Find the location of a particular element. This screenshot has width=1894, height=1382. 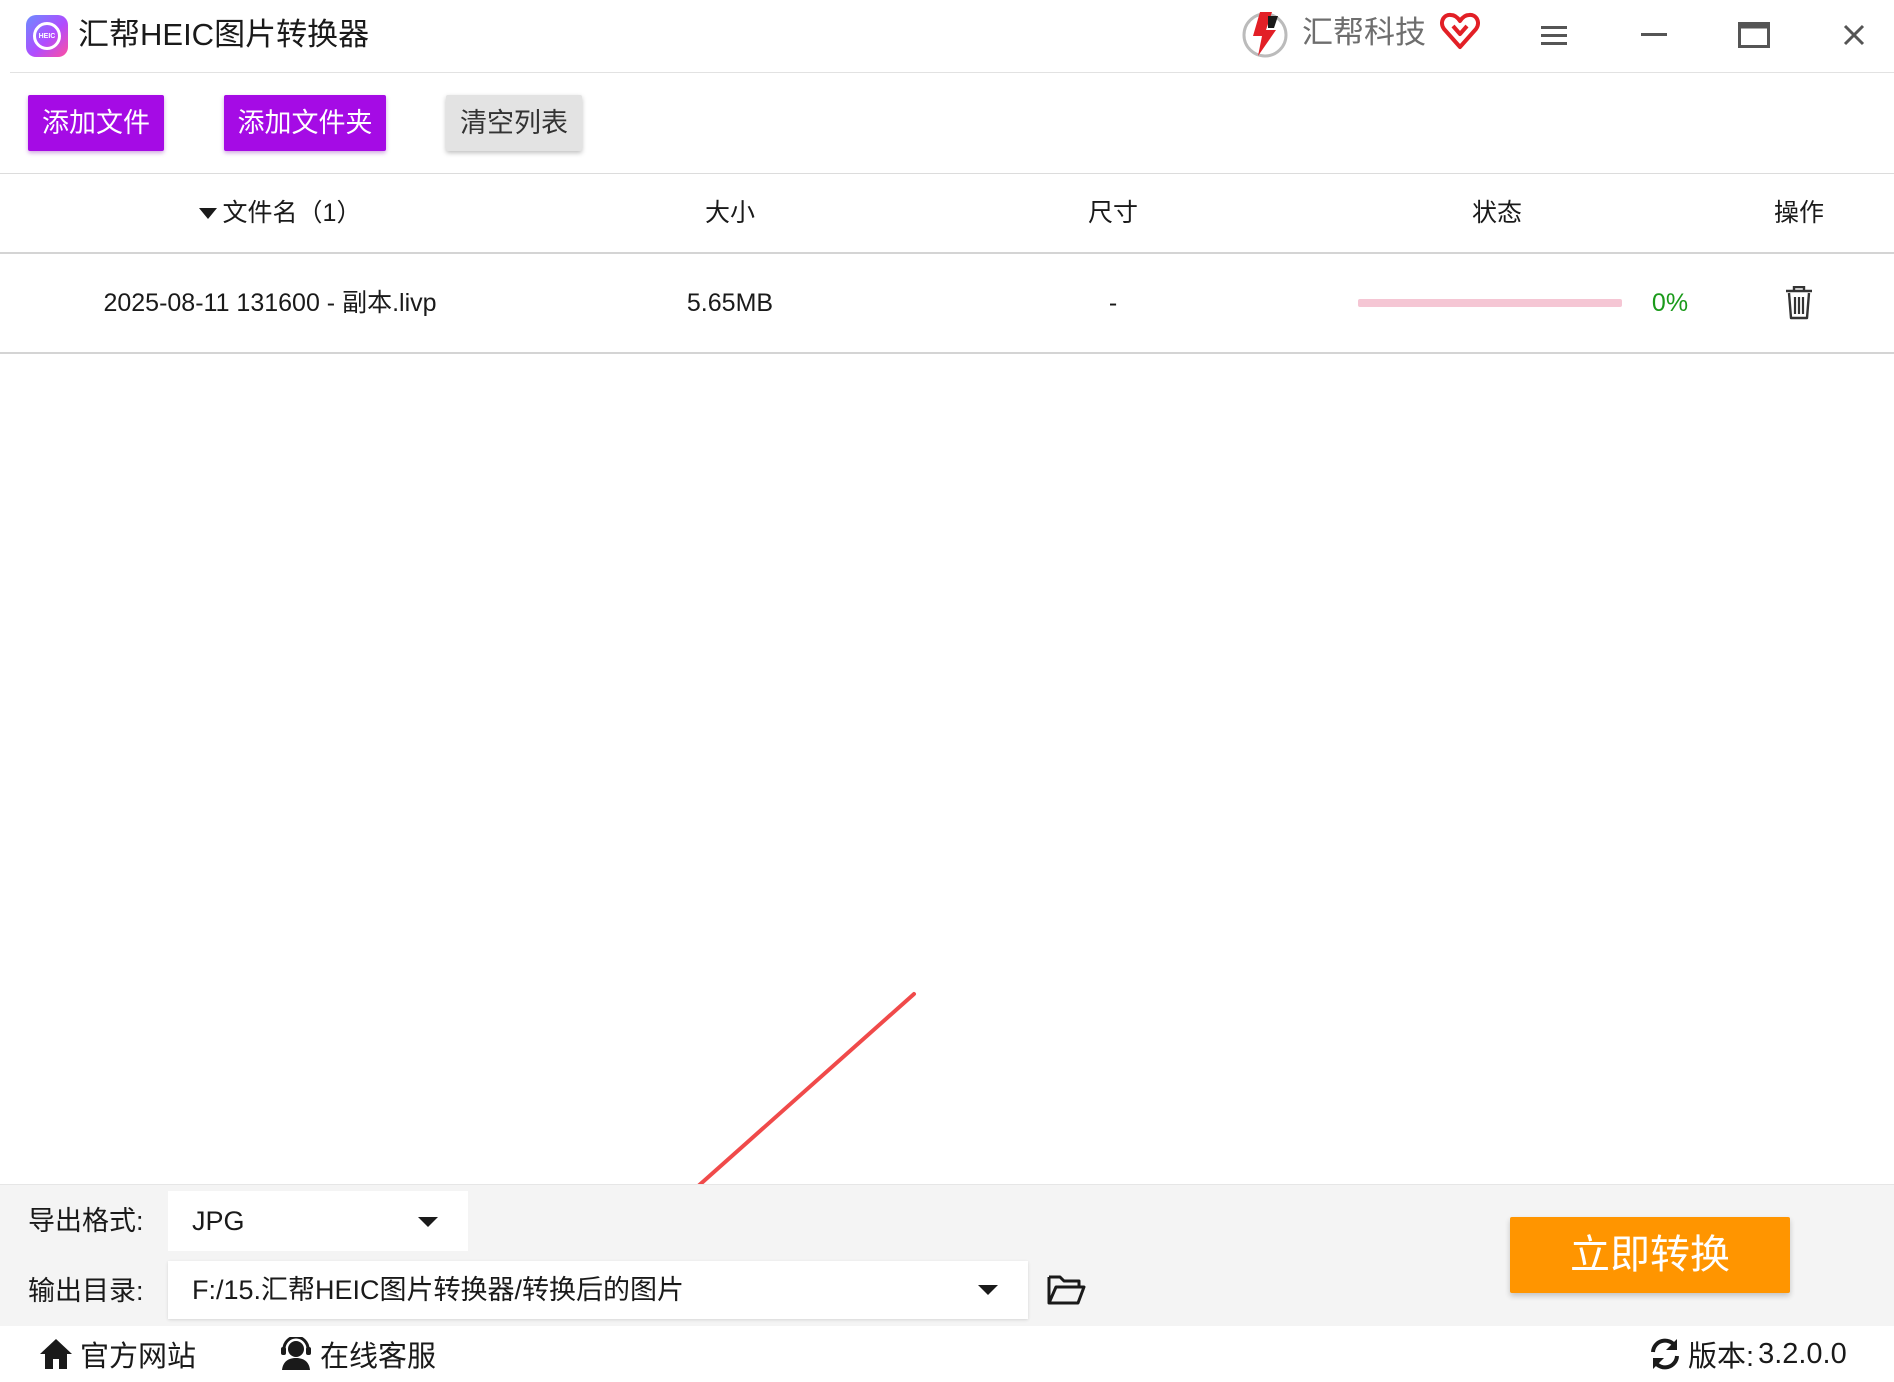

column-size: 大小 is located at coordinates (730, 213).